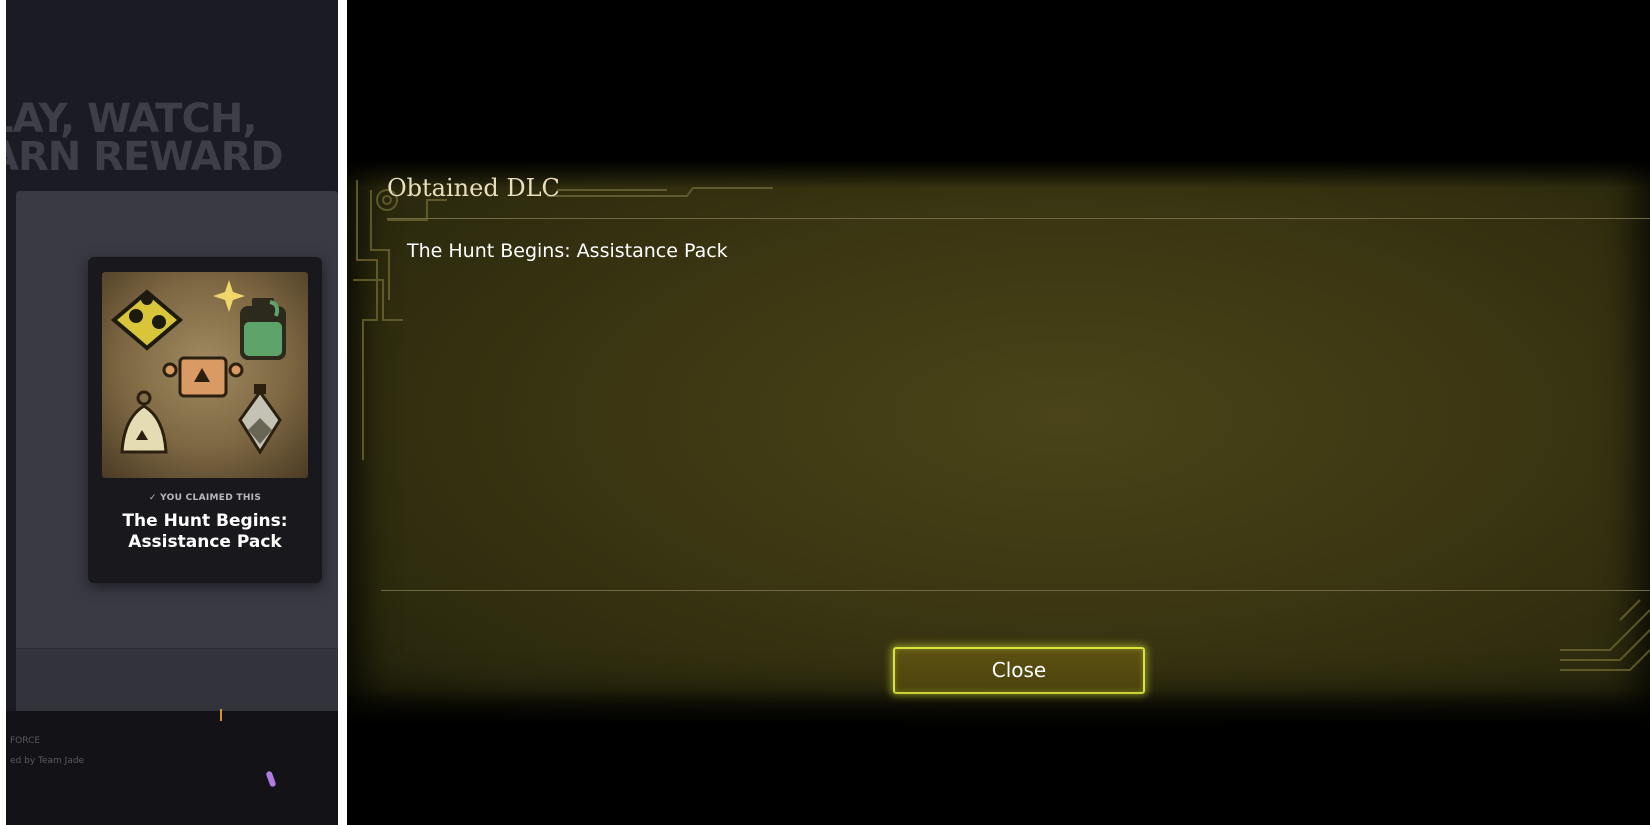 This screenshot has width=1650, height=825. I want to click on footer-label: FORCE, so click(25, 741).